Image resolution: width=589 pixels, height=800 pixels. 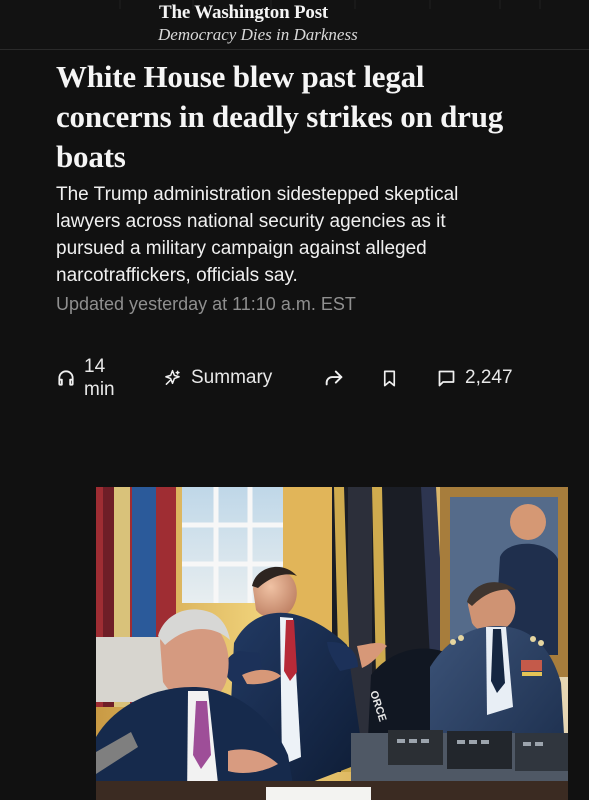 I want to click on papers-on-desk, so click(x=318, y=793).